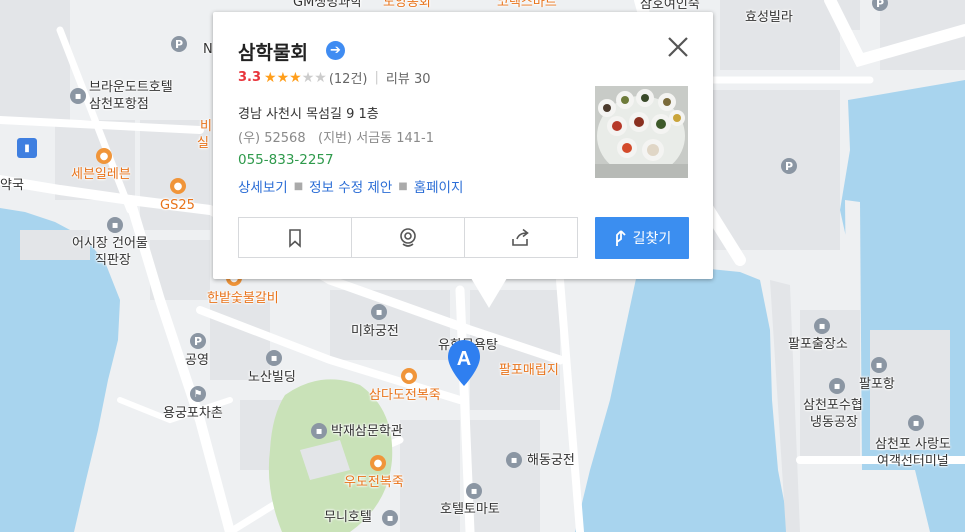 Image resolution: width=965 pixels, height=532 pixels. I want to click on map-label-brown-2: 삼천포항점, so click(119, 104).